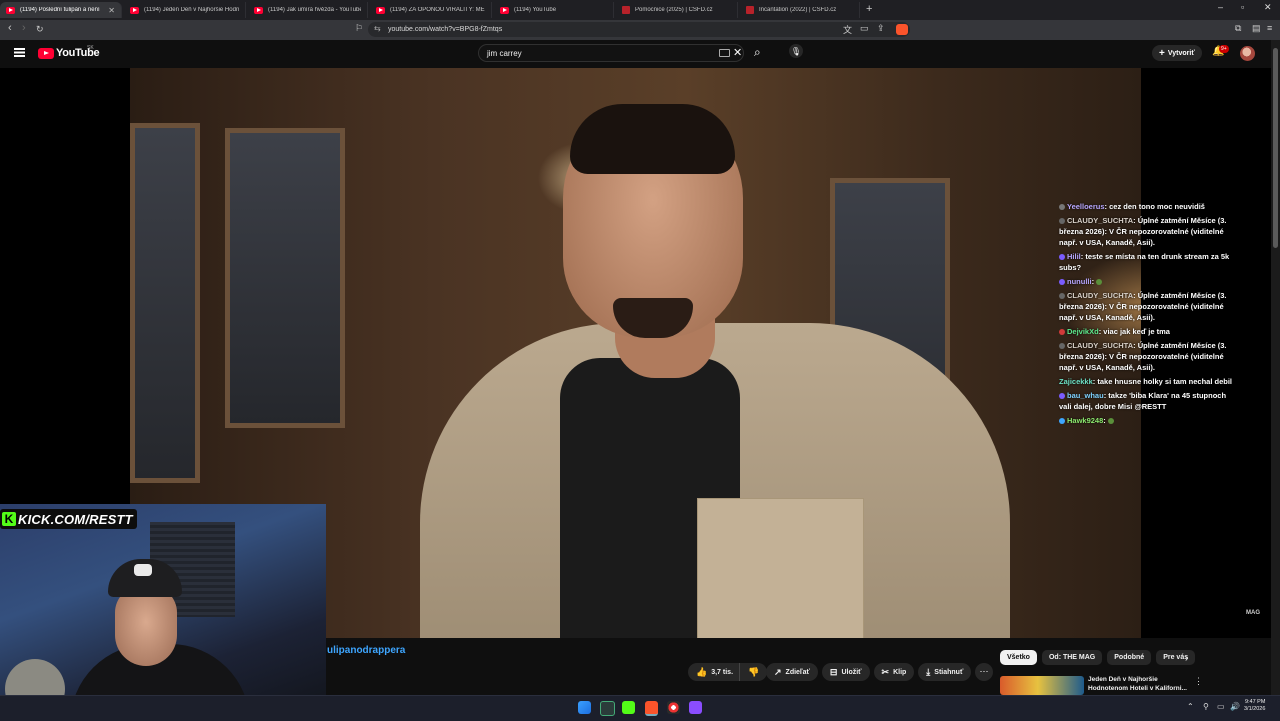  What do you see at coordinates (1072, 657) in the screenshot?
I see `filter-chip: Od: THE MAG` at bounding box center [1072, 657].